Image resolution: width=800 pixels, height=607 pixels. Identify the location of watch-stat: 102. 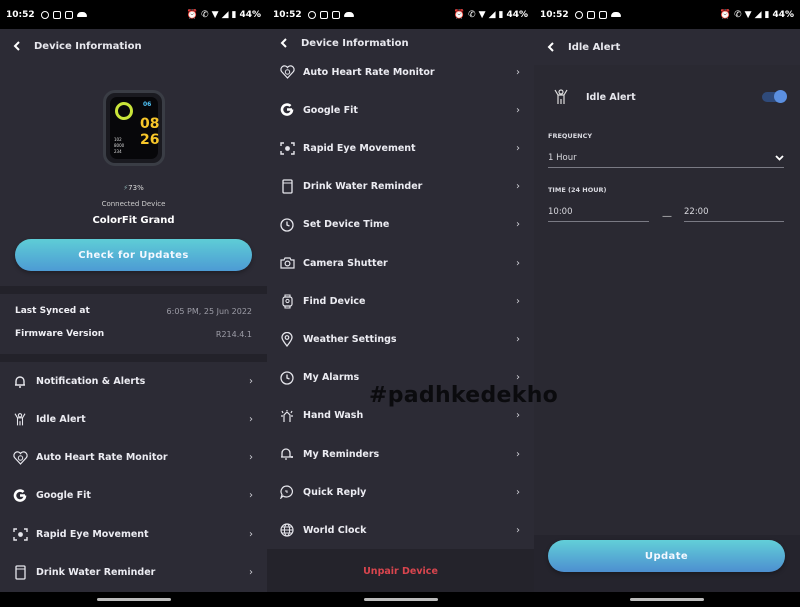
(118, 139).